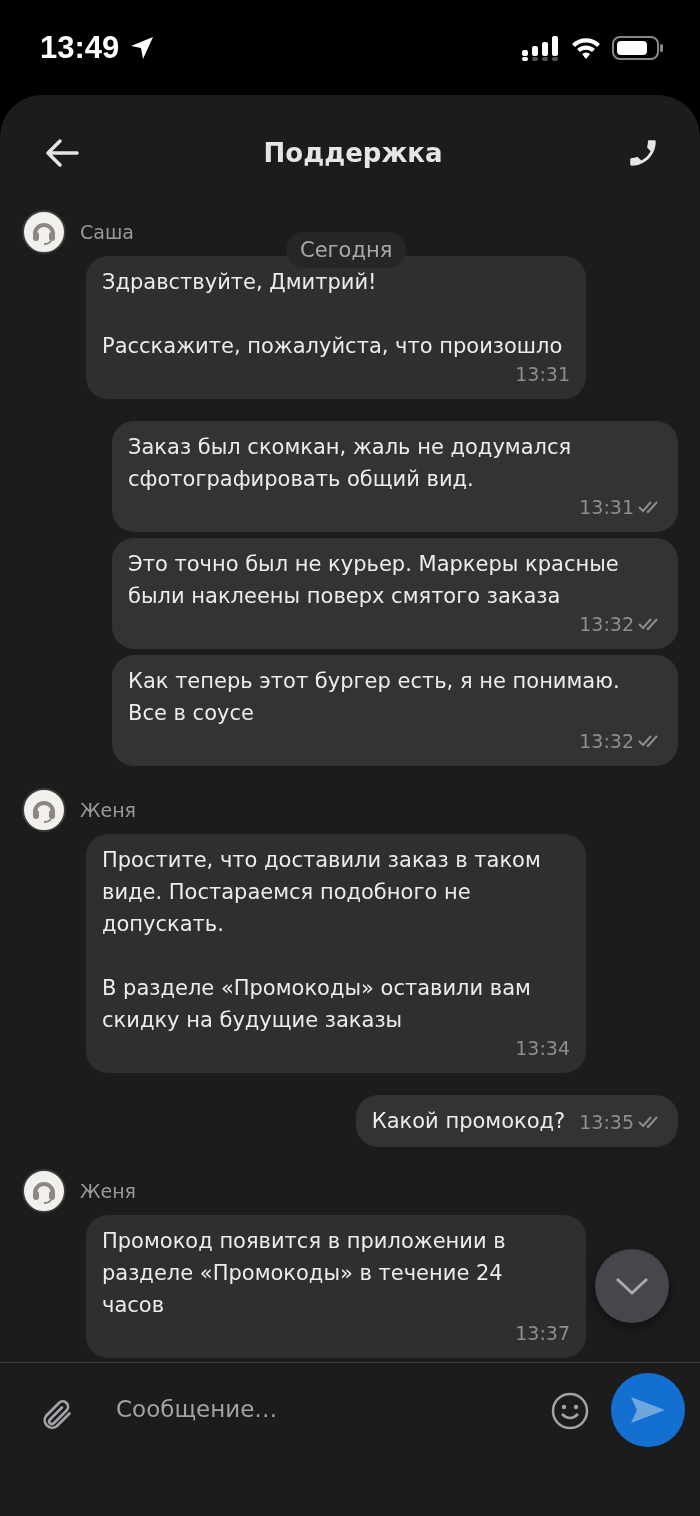 The width and height of the screenshot is (700, 1516). Describe the element at coordinates (542, 1333) in the screenshot. I see `message-time: 13:37` at that location.